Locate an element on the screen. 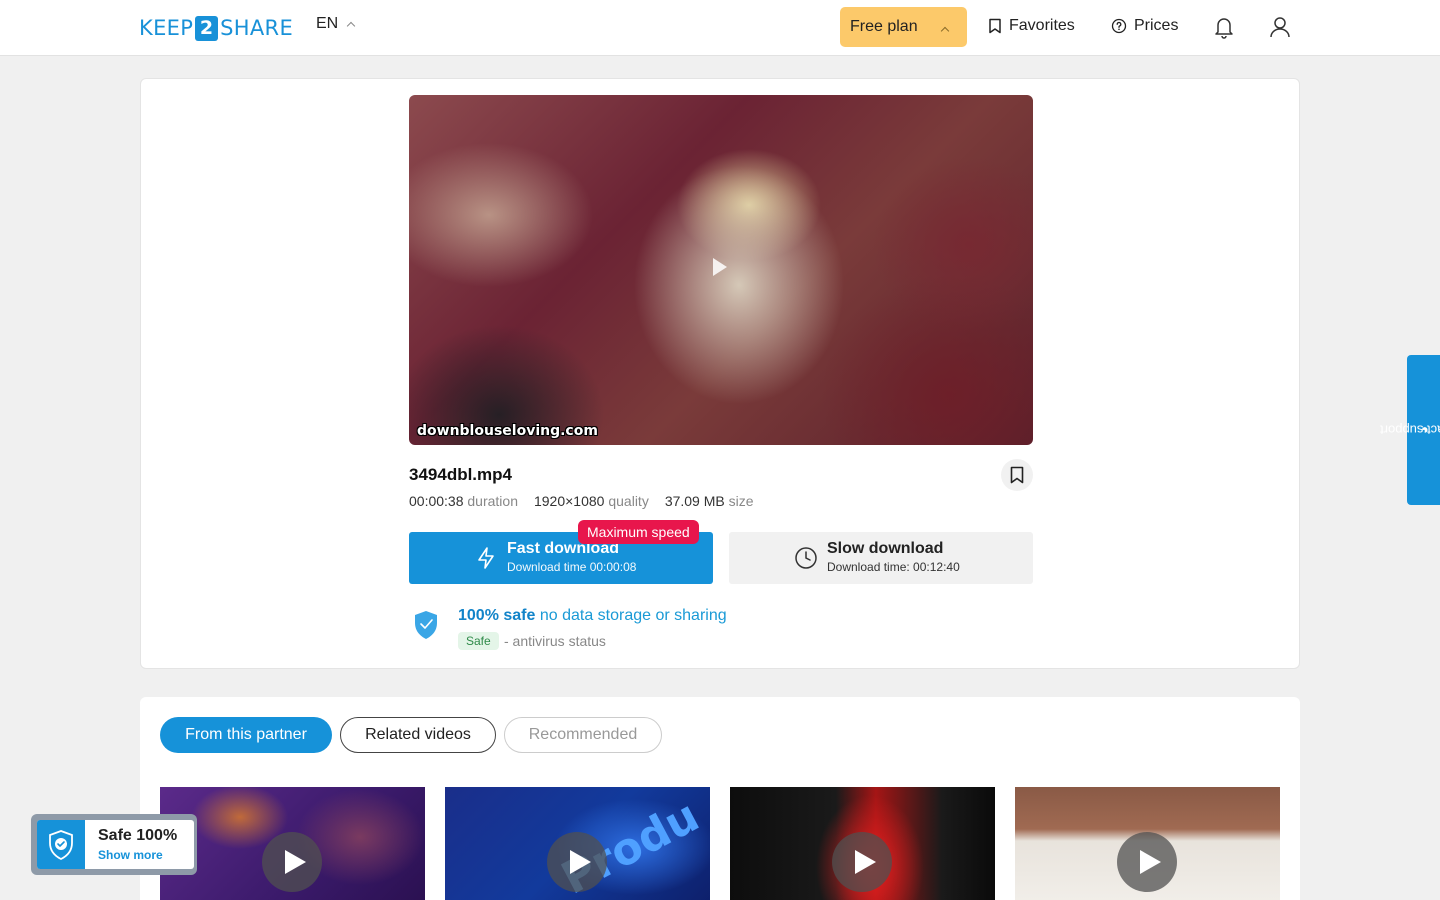 This screenshot has width=1440, height=900. maximum-speed-badge: Maximum speed is located at coordinates (638, 532).